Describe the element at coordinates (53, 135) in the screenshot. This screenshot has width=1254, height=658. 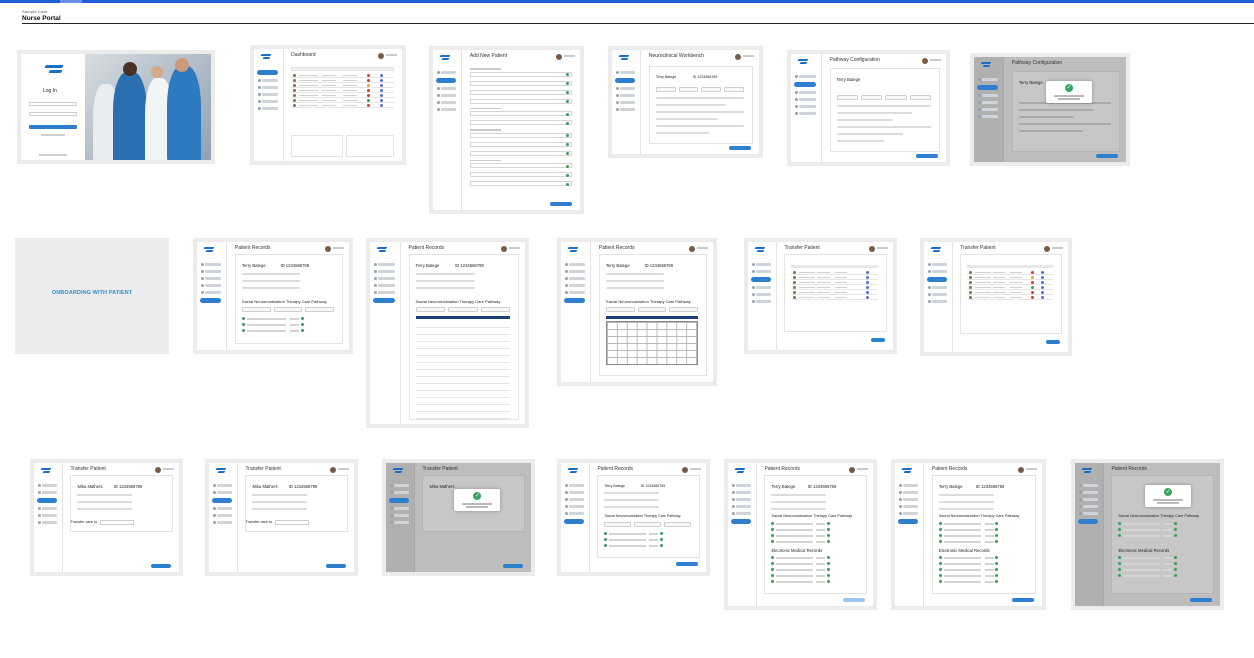
I see `forgot-password-link` at that location.